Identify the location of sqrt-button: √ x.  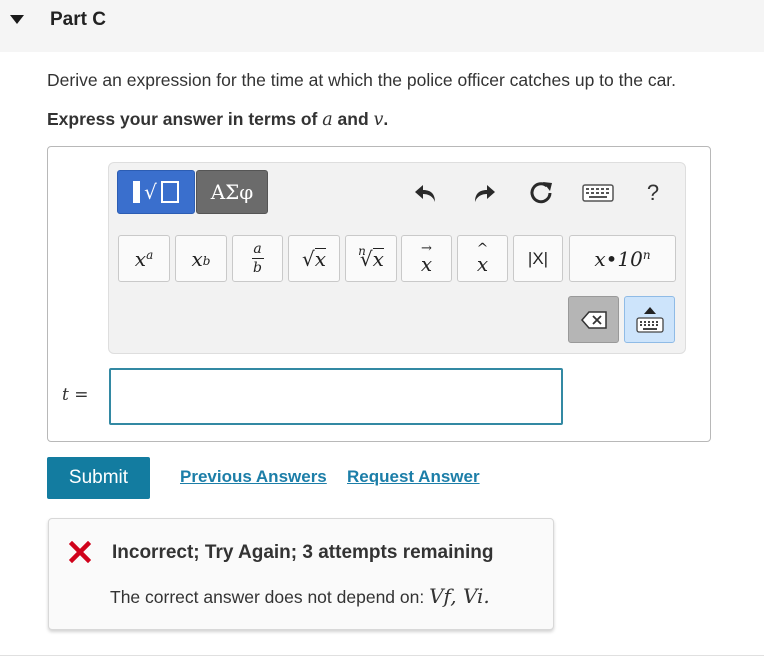
(314, 258).